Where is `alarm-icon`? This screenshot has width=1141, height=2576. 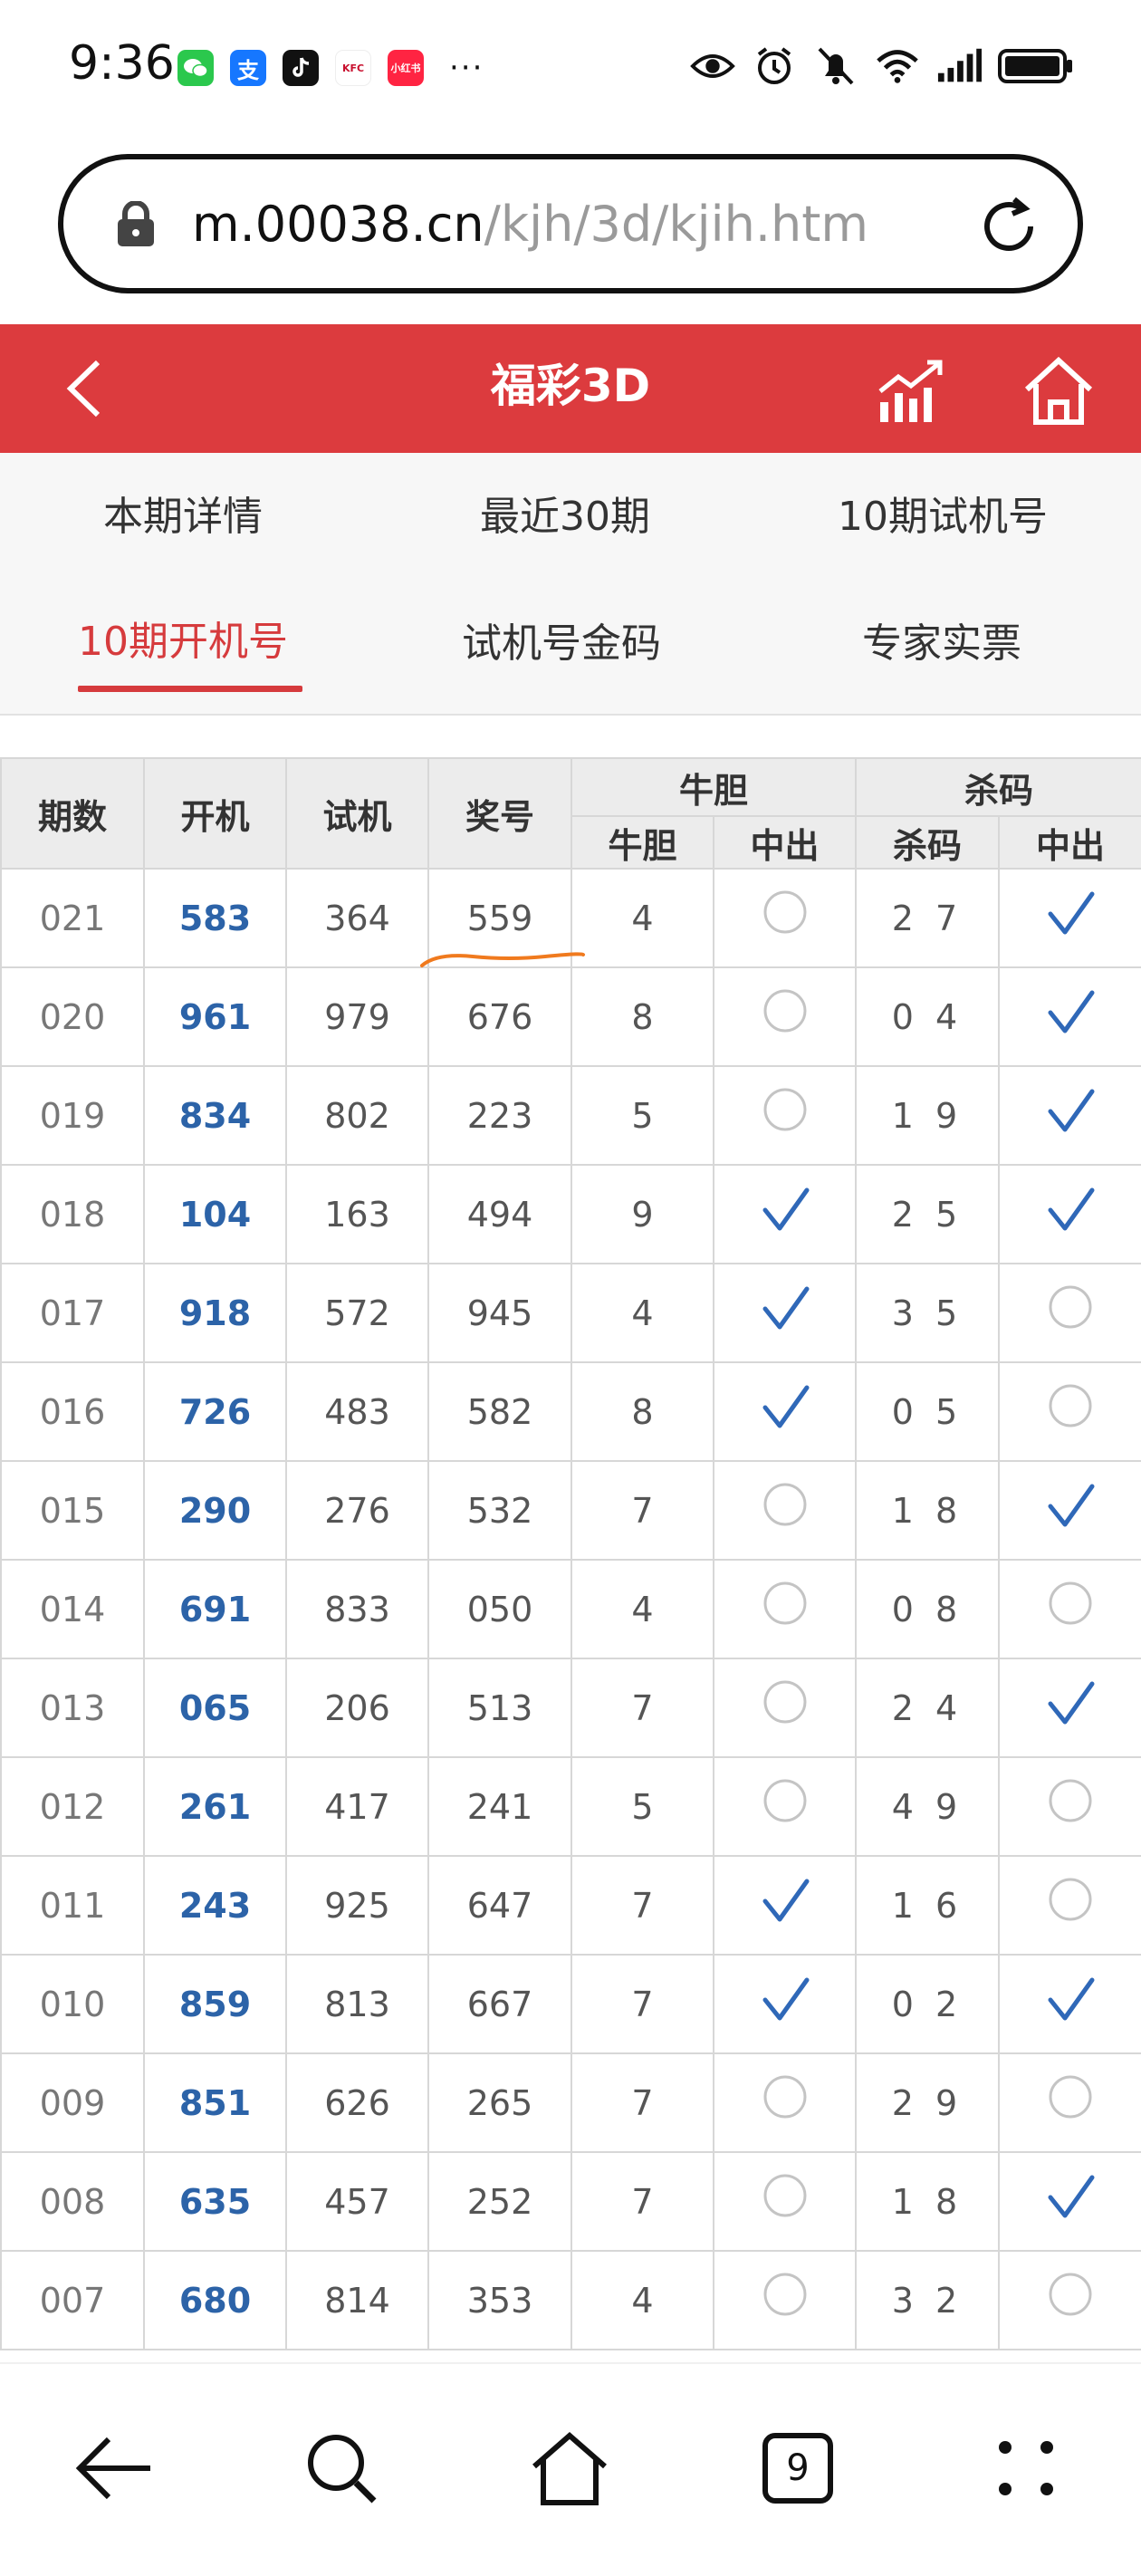
alarm-icon is located at coordinates (774, 66).